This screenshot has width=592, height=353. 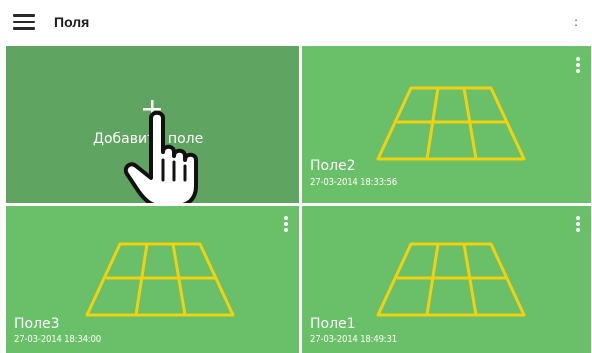 What do you see at coordinates (72, 22) in the screenshot?
I see `page-title: Поля` at bounding box center [72, 22].